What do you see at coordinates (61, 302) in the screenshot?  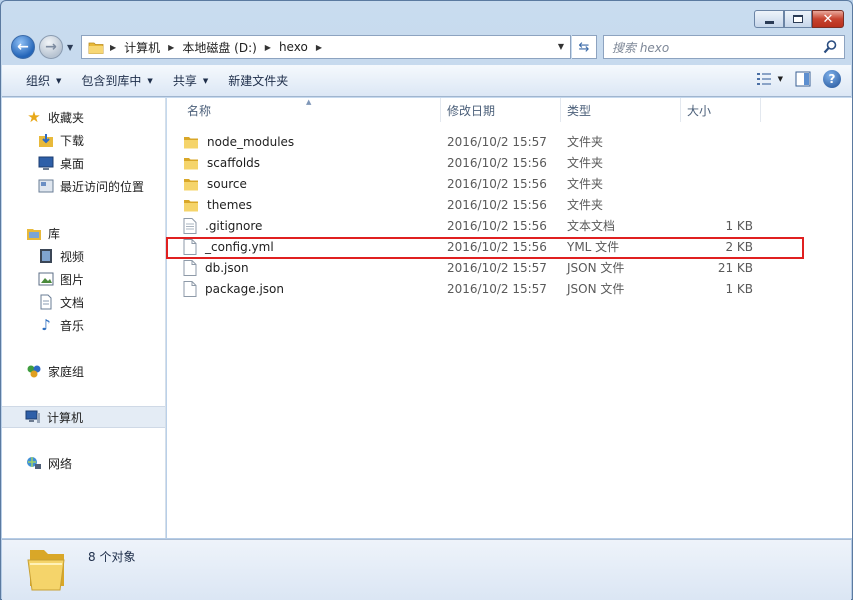 I see `nav-documents: 文档` at bounding box center [61, 302].